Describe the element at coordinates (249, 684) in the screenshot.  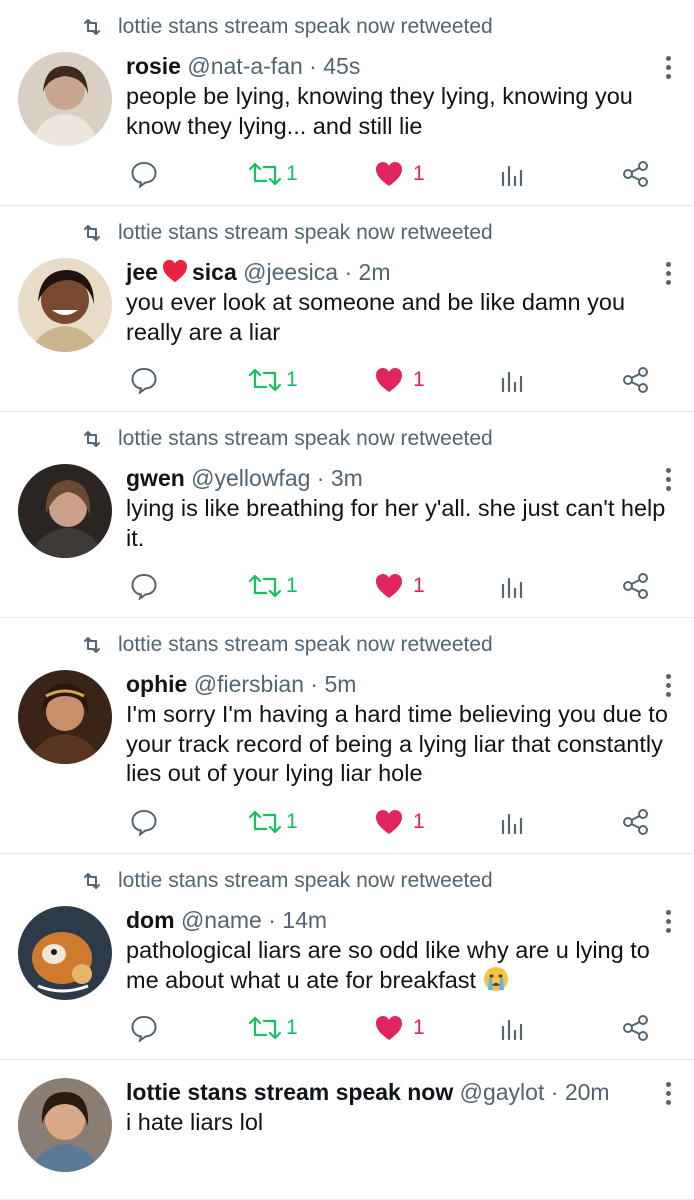
I see `user-handle: @fiersbian` at that location.